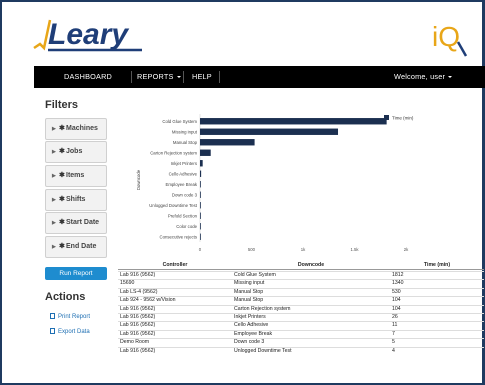 The width and height of the screenshot is (485, 385). Describe the element at coordinates (127, 283) in the screenshot. I see `table-cell: 15690` at that location.